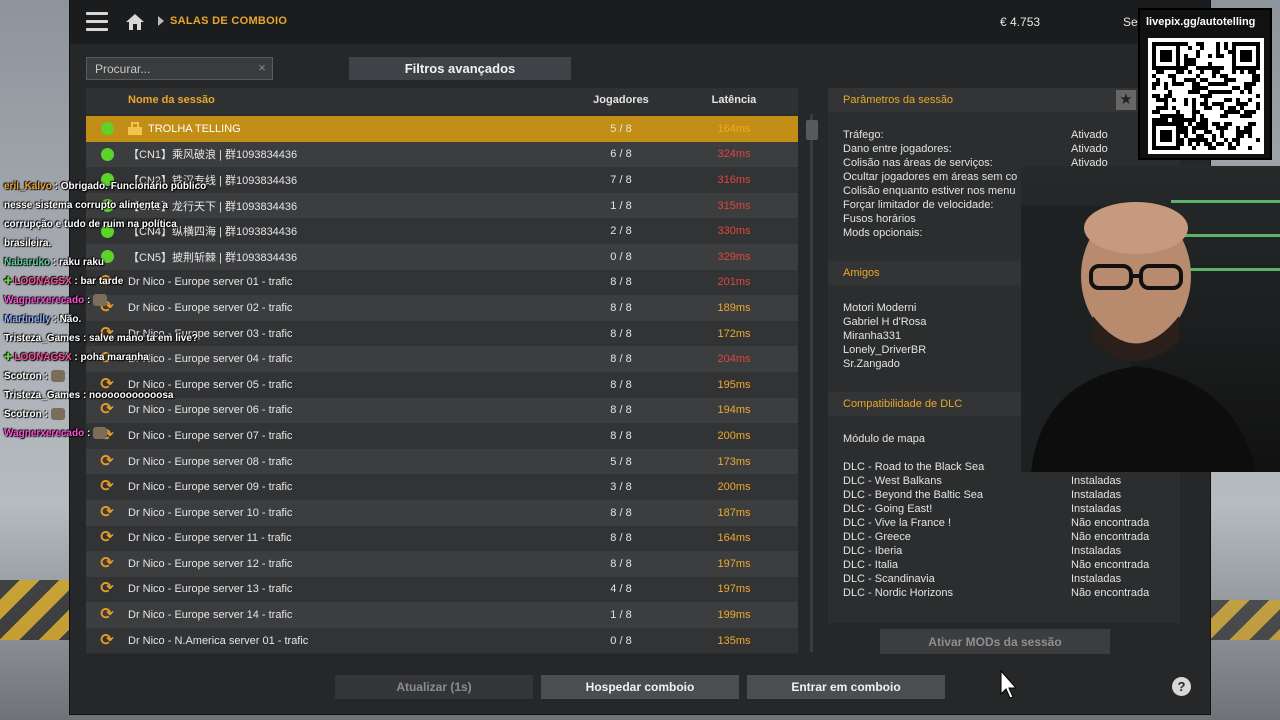 The height and width of the screenshot is (720, 1280). I want to click on session-name: 【CN5】披荆斩棘 | 群1093834436, so click(213, 257).